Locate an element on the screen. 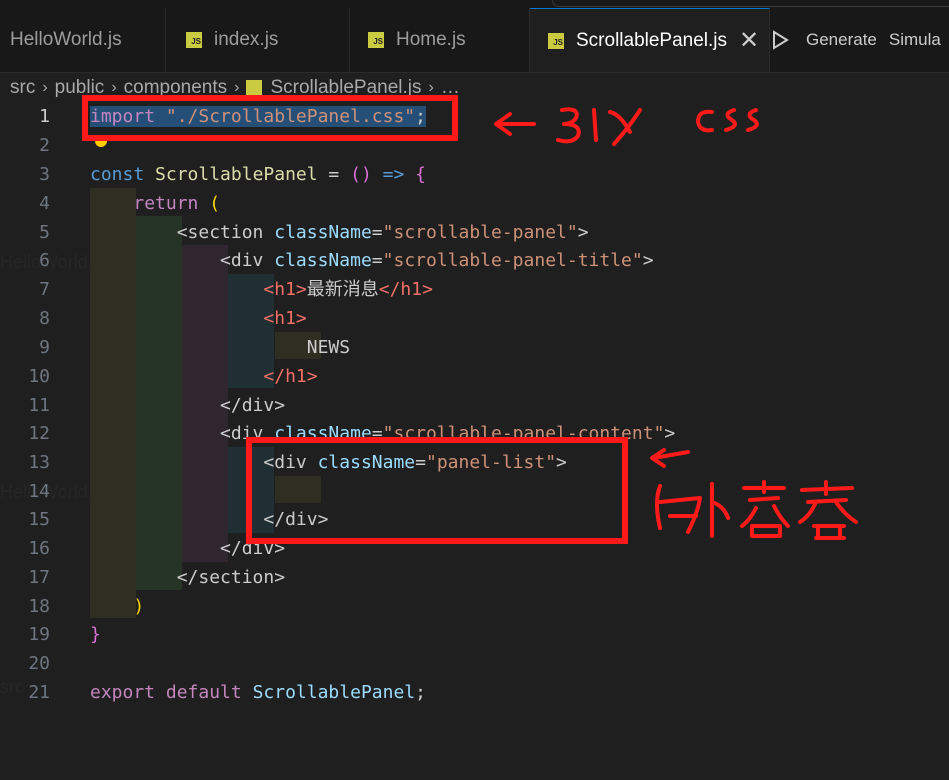  tab-scrollablepanel: JS ScrollablePanel.js ✕ is located at coordinates (650, 40).